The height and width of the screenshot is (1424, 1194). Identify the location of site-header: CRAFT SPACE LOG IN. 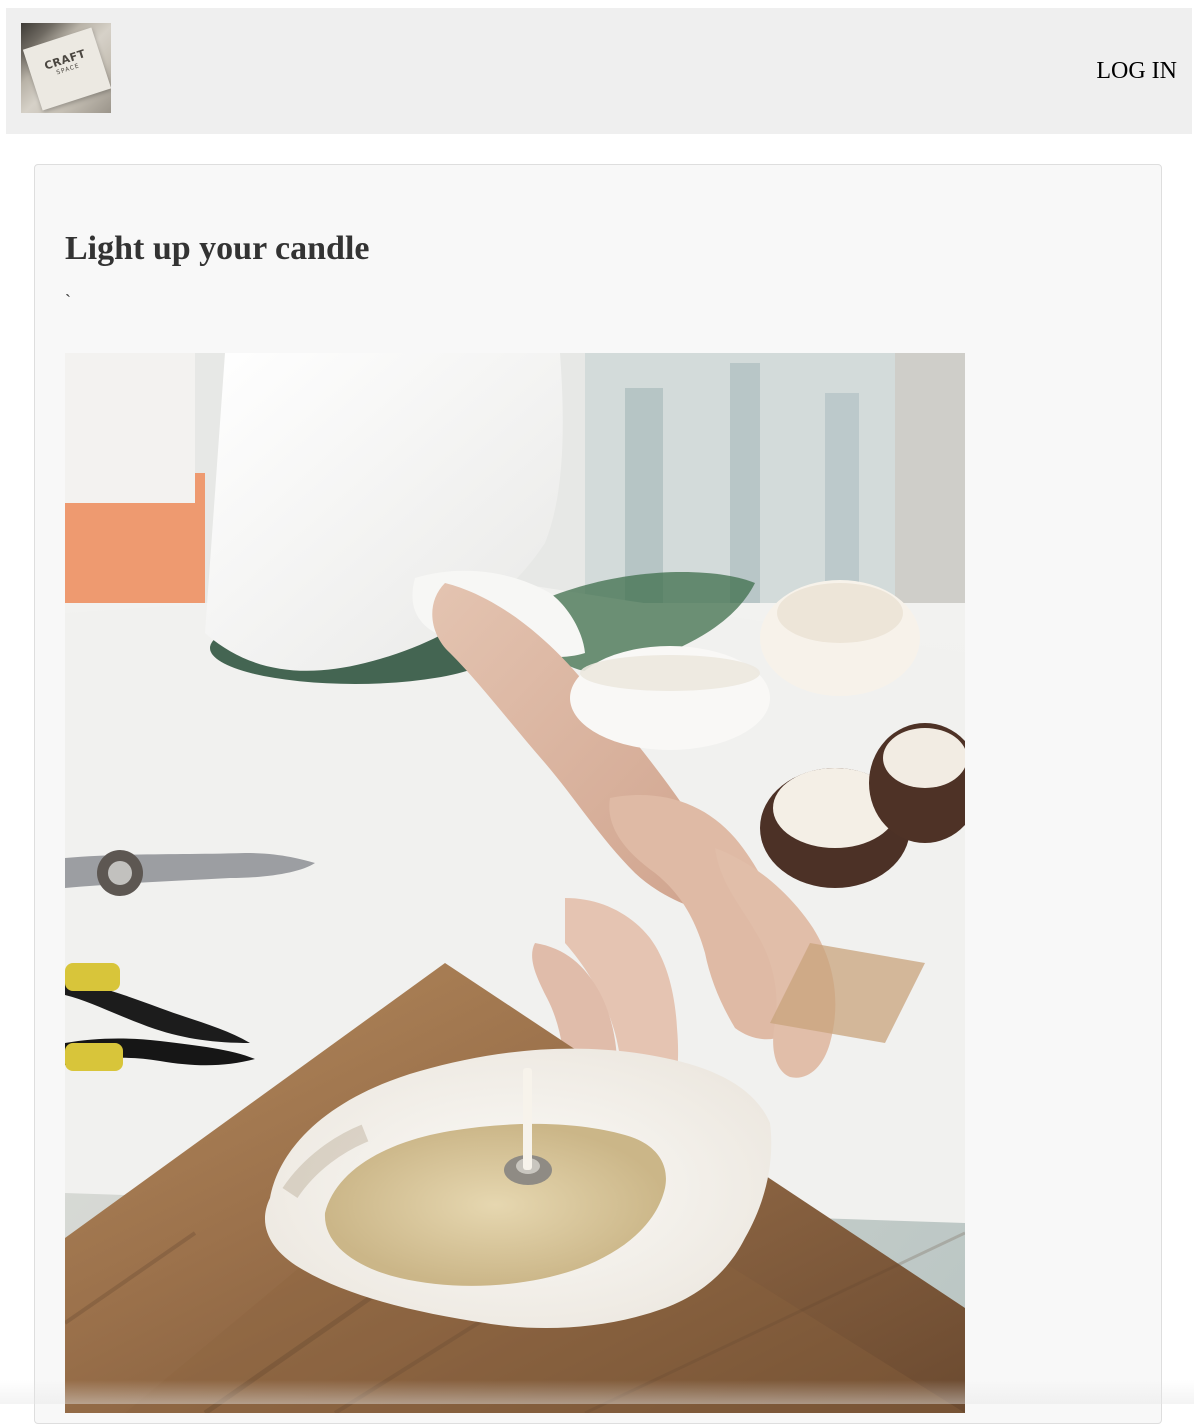
(599, 71).